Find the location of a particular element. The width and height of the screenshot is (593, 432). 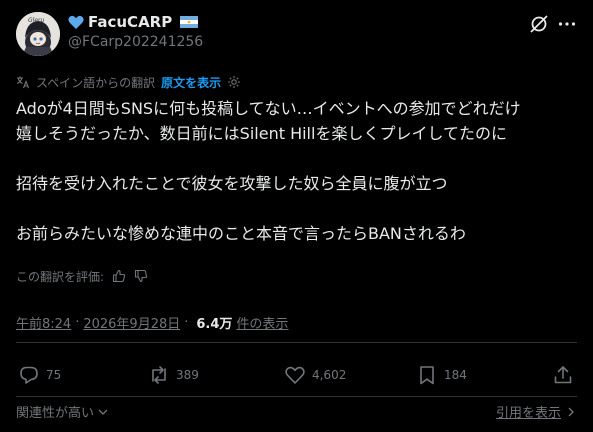

tweet-line: お前らみたいな惨めな連中のこと本音で言ったらBANされるわ is located at coordinates (241, 233).